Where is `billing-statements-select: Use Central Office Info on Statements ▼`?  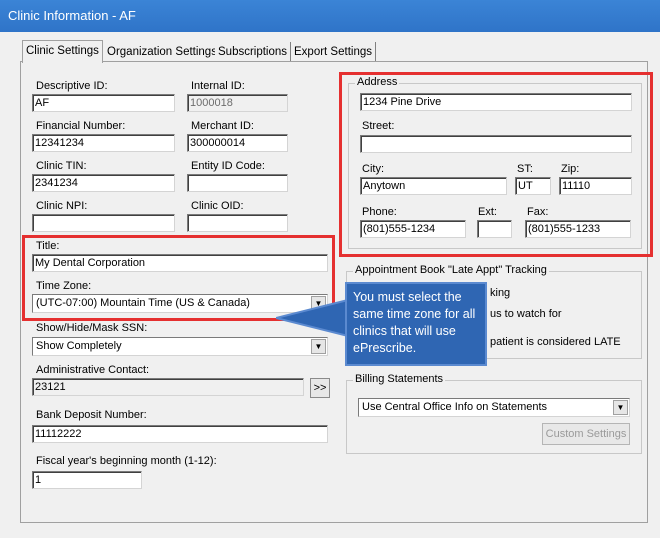 billing-statements-select: Use Central Office Info on Statements ▼ is located at coordinates (494, 407).